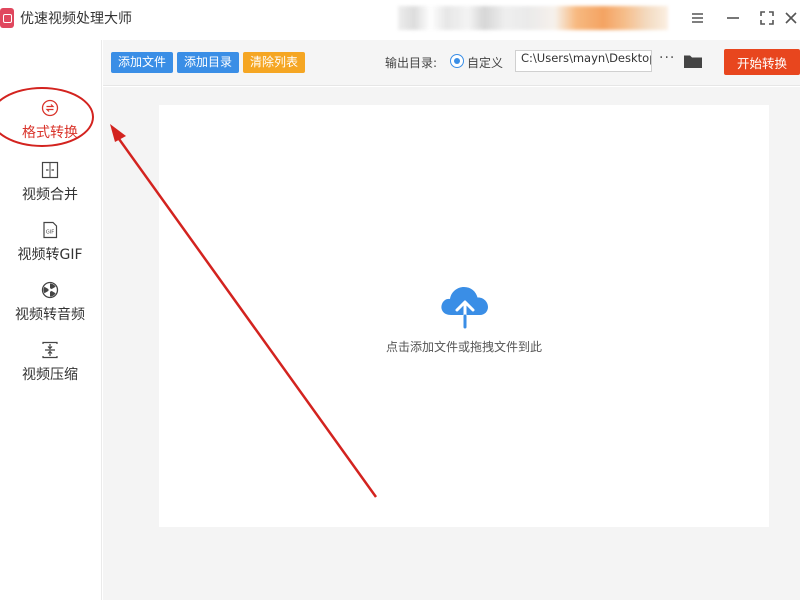 The width and height of the screenshot is (800, 600). What do you see at coordinates (50, 290) in the screenshot?
I see `audio-icon` at bounding box center [50, 290].